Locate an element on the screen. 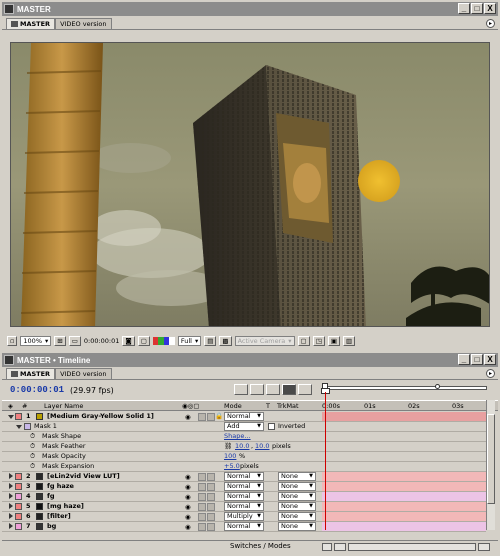 The image size is (500, 556). mode-header: Mode is located at coordinates (233, 406).